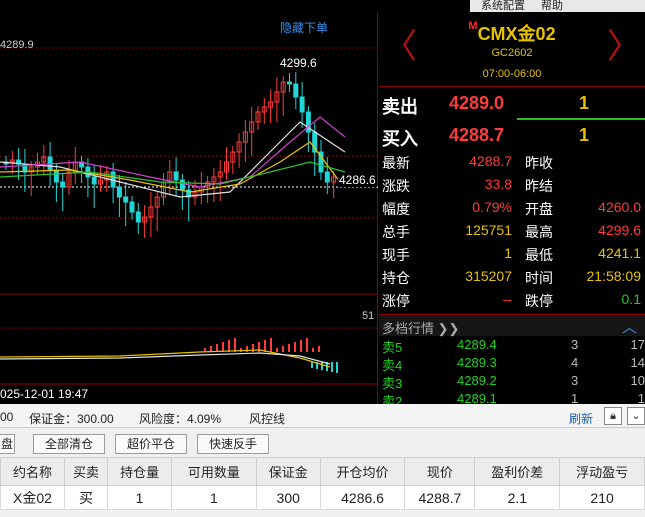  I want to click on stat-label: 时间, so click(539, 278).